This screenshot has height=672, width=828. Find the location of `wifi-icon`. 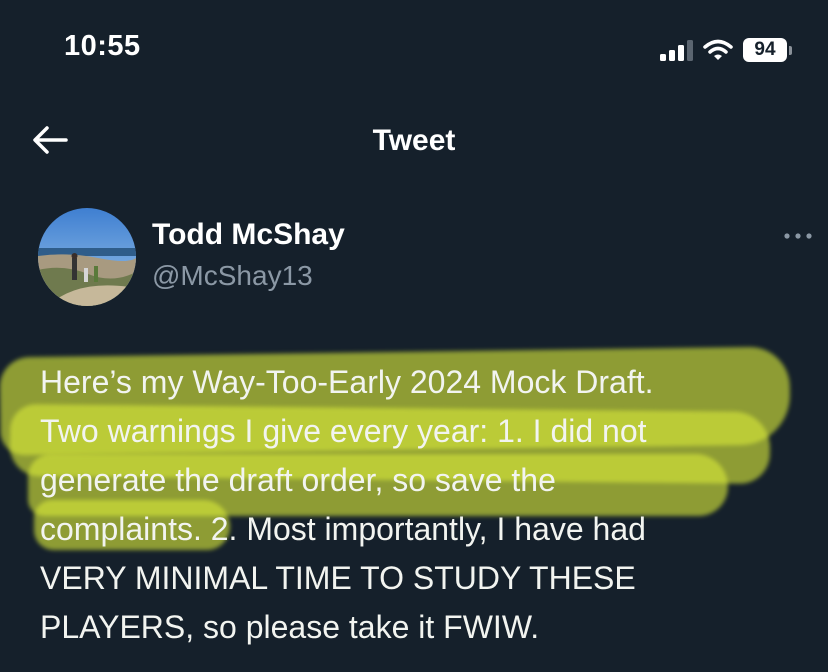

wifi-icon is located at coordinates (718, 49).